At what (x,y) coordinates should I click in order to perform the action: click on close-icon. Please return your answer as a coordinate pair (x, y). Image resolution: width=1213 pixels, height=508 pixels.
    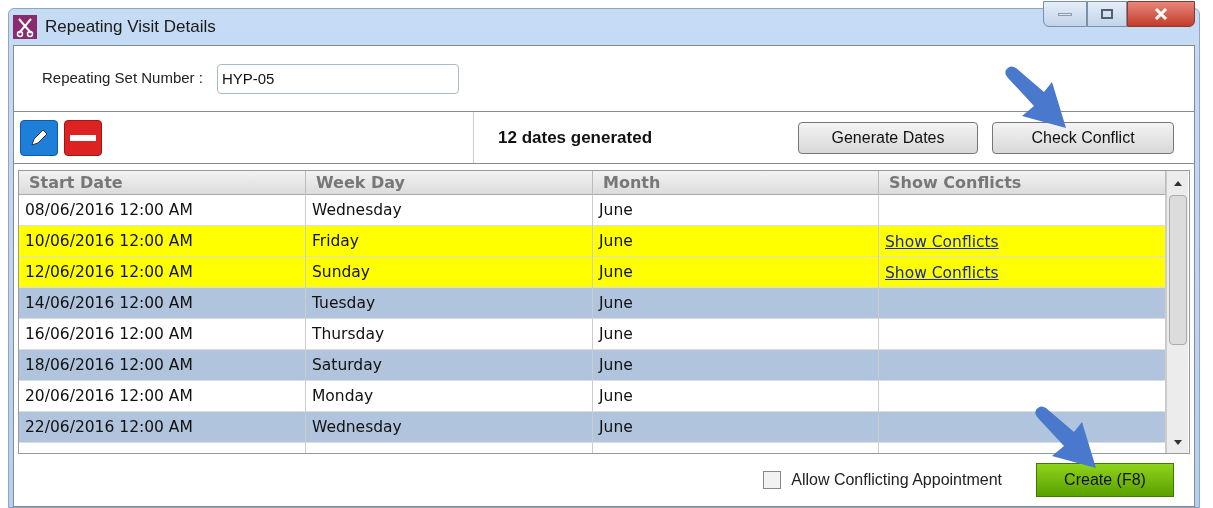
    Looking at the image, I should click on (1161, 14).